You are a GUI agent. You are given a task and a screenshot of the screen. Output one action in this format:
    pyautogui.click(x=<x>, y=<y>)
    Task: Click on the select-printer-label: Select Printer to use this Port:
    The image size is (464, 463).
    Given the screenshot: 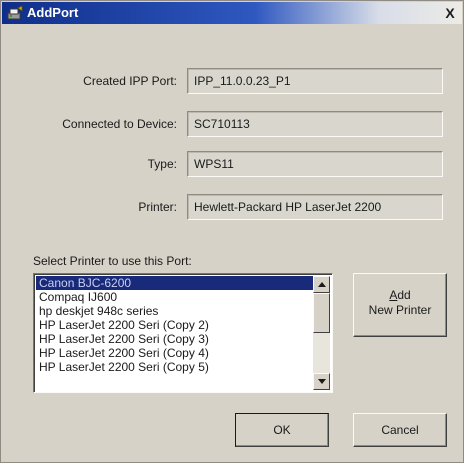 What is the action you would take?
    pyautogui.click(x=112, y=261)
    